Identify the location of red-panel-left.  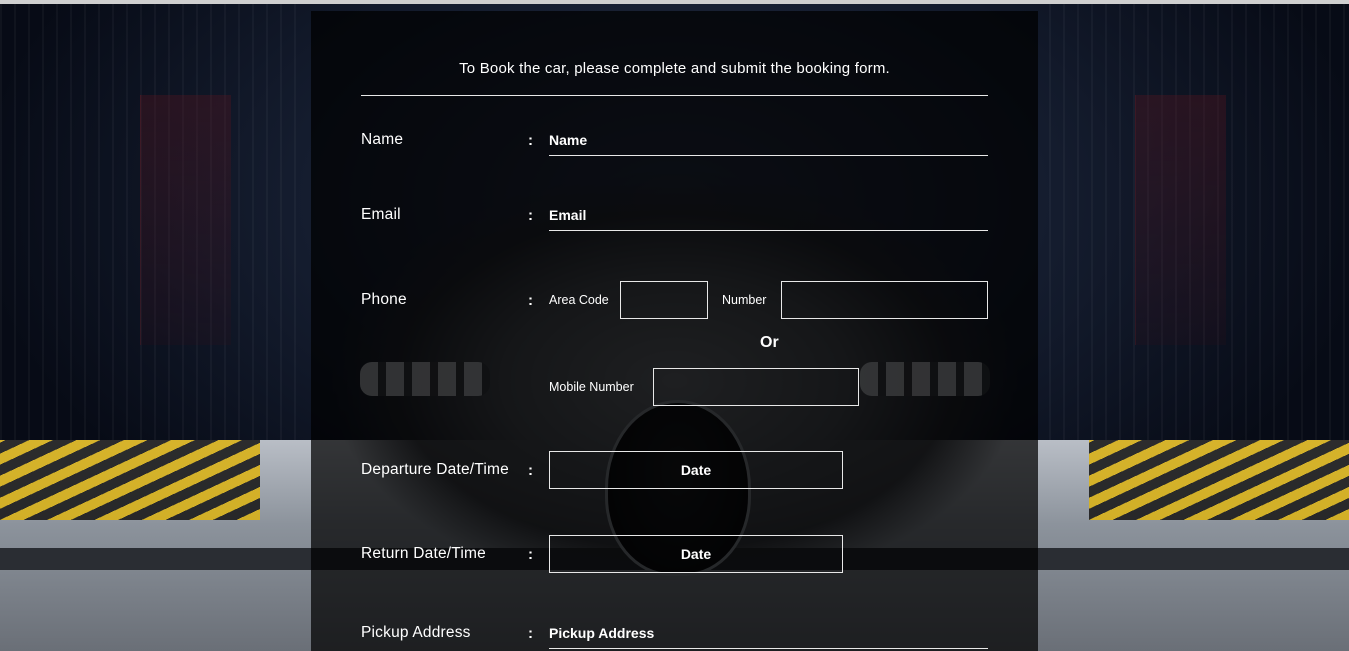
(185, 220).